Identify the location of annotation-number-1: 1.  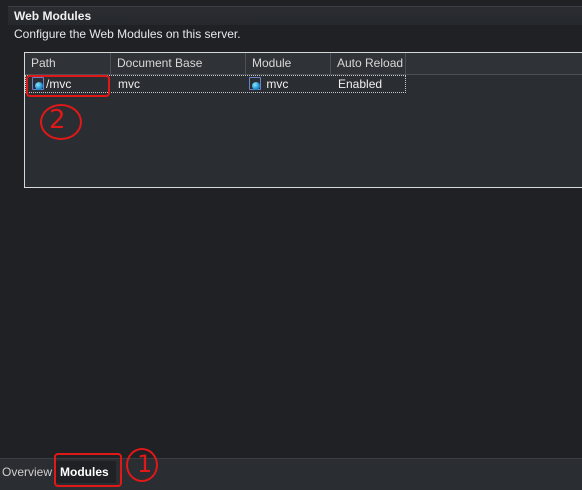
(145, 464).